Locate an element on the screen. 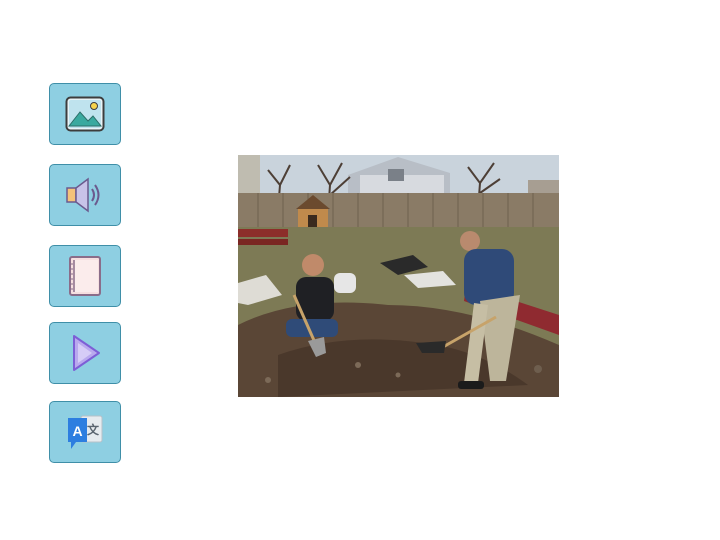  play-button is located at coordinates (85, 353).